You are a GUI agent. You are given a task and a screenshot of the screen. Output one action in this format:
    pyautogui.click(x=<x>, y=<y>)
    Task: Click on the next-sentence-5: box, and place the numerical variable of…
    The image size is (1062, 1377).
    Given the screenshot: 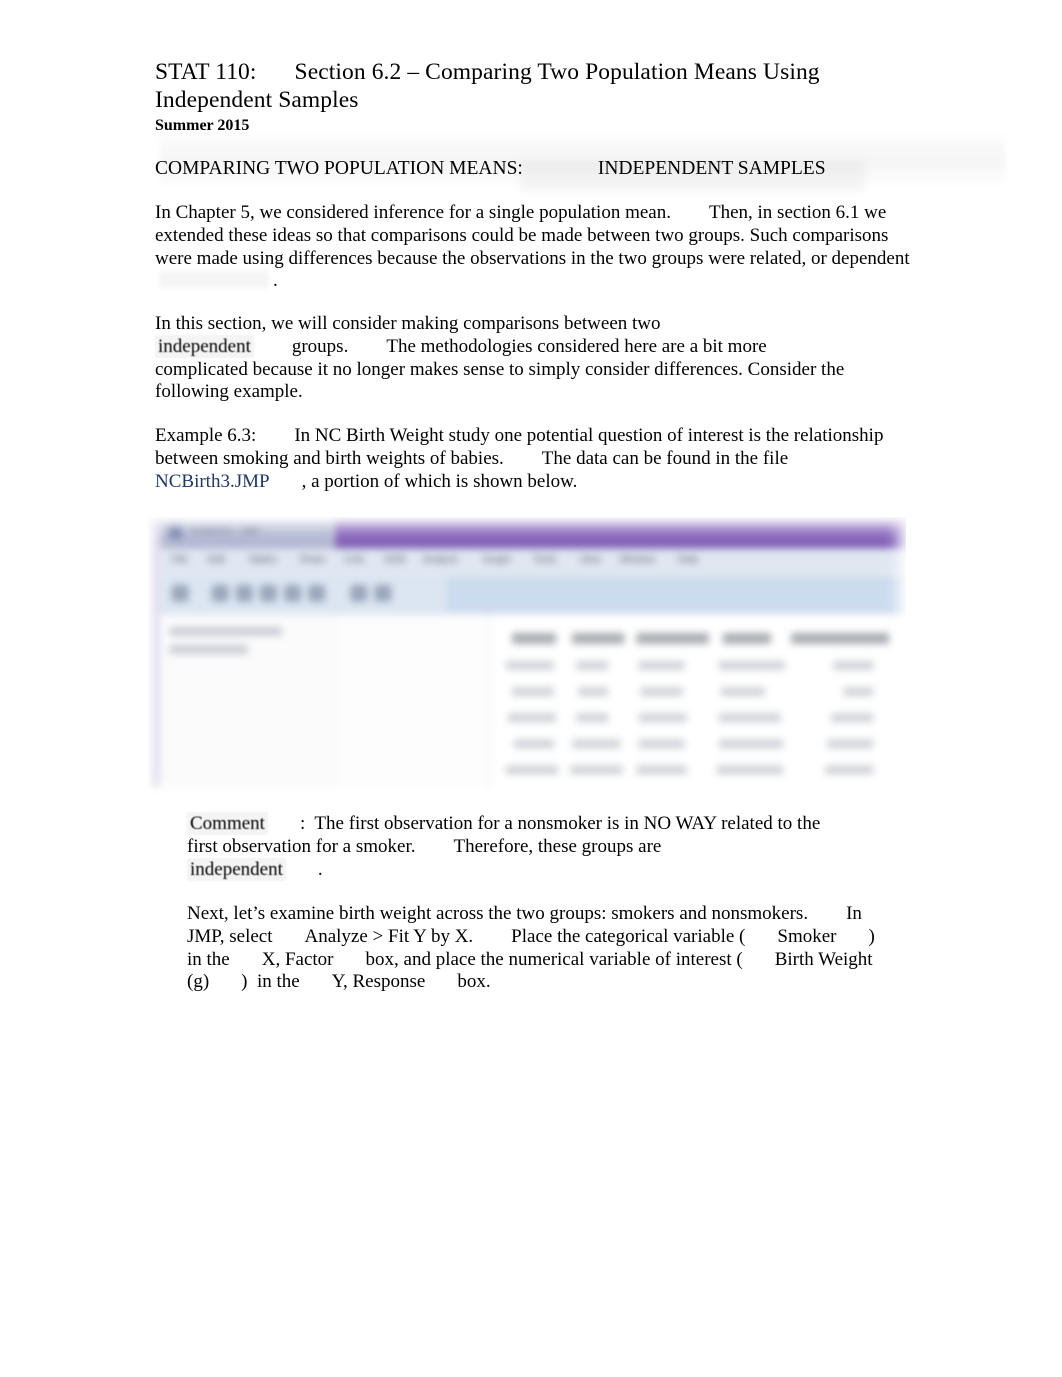 What is the action you would take?
    pyautogui.click(x=554, y=959)
    